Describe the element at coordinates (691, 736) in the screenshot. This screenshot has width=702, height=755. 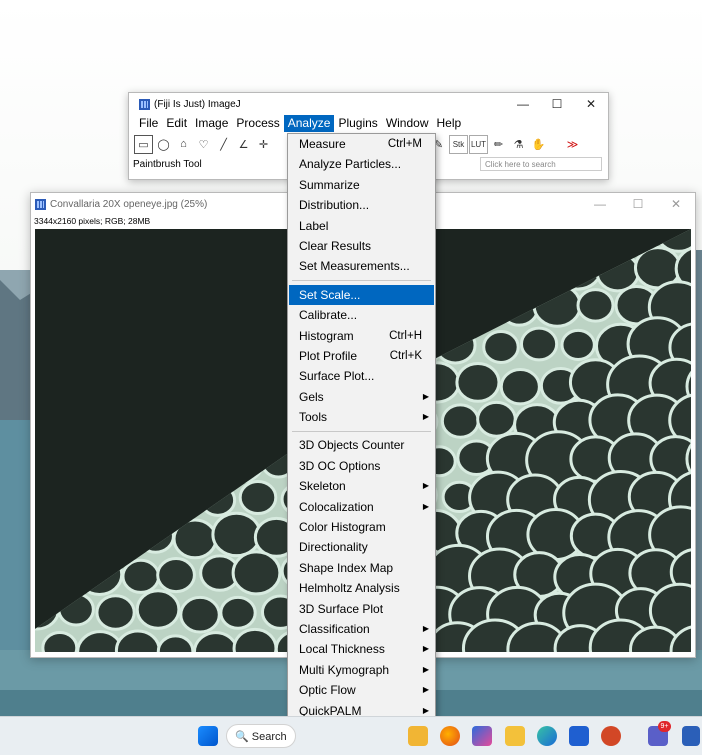
I see `word-icon` at that location.